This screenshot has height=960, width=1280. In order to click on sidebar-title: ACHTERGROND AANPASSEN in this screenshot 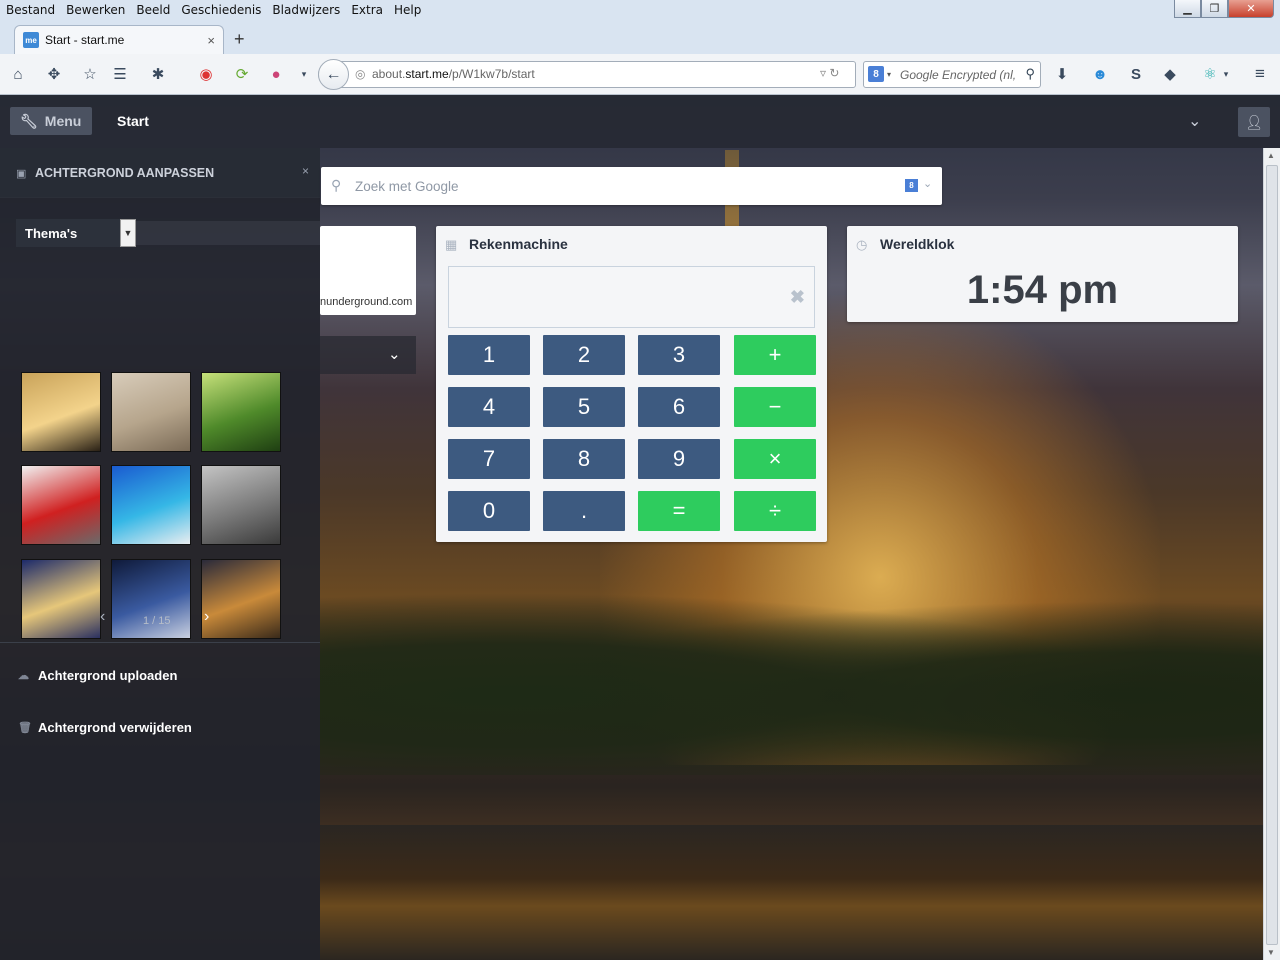, I will do `click(125, 173)`.